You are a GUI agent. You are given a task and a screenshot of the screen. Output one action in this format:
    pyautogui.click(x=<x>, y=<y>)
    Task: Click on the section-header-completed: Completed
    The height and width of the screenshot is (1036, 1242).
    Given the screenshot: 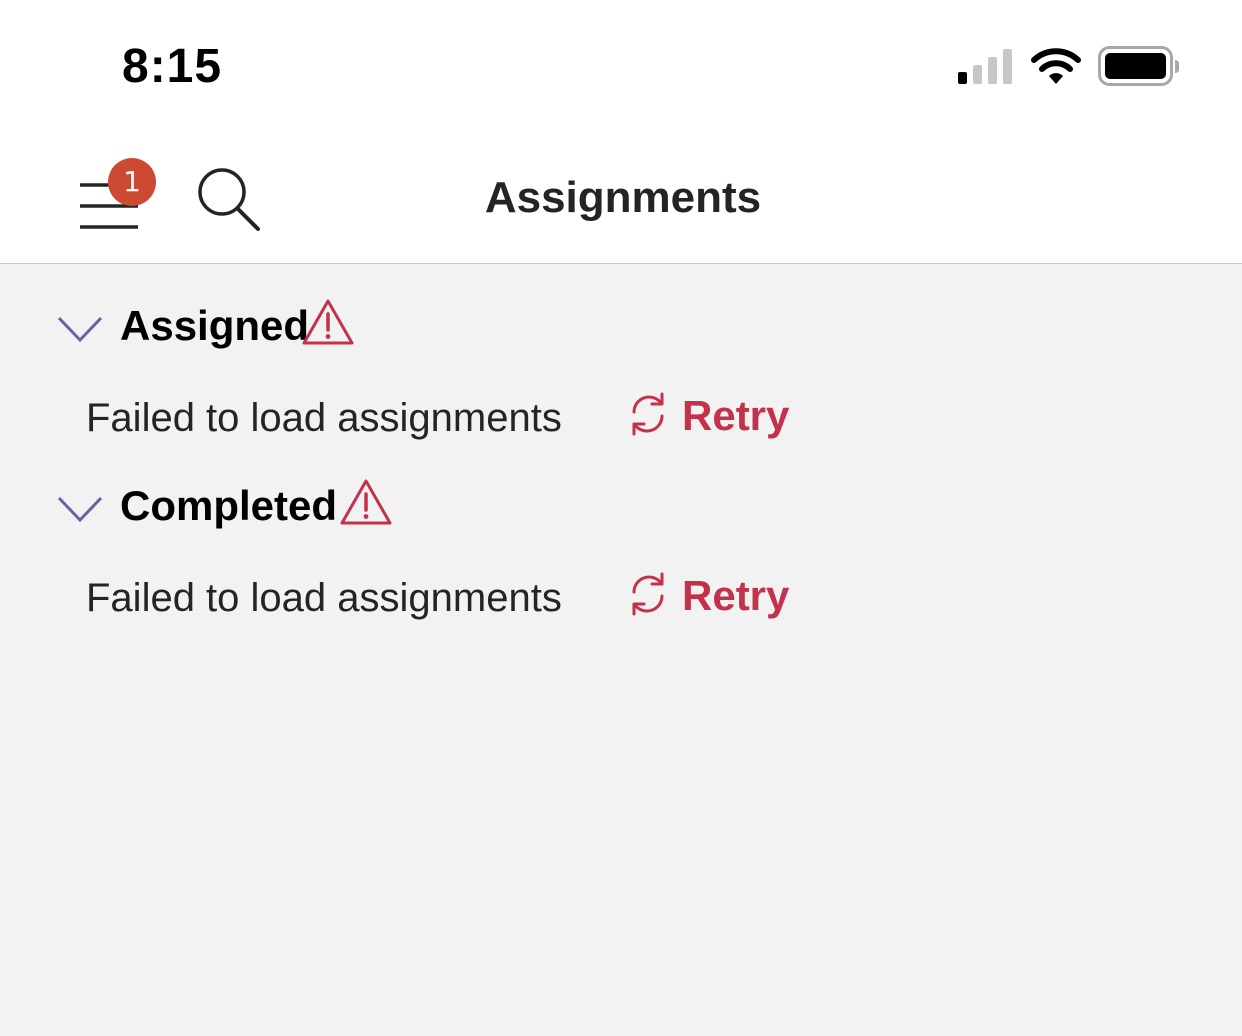 What is the action you would take?
    pyautogui.click(x=232, y=506)
    